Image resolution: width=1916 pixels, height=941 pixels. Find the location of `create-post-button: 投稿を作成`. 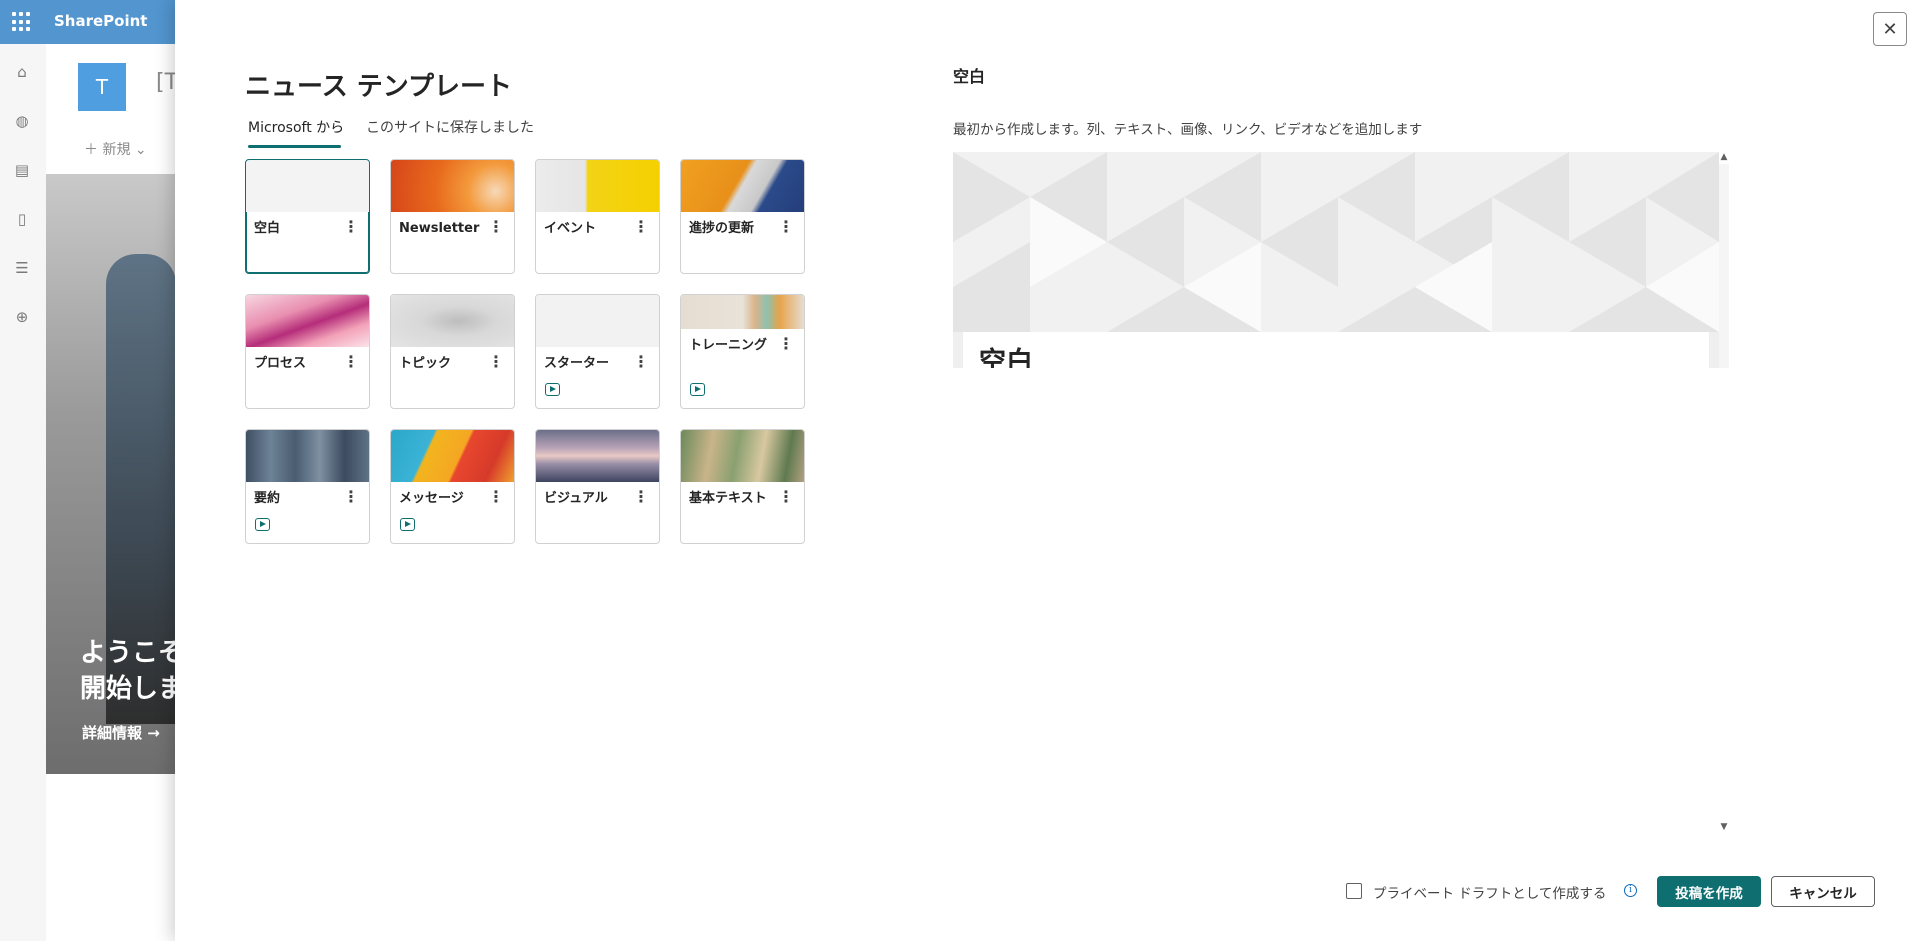

create-post-button: 投稿を作成 is located at coordinates (1709, 891).